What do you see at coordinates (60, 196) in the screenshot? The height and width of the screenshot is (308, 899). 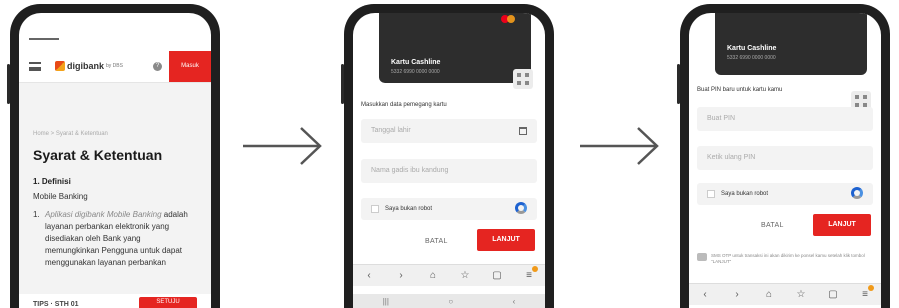 I see `sub-heading: Mobile Banking` at bounding box center [60, 196].